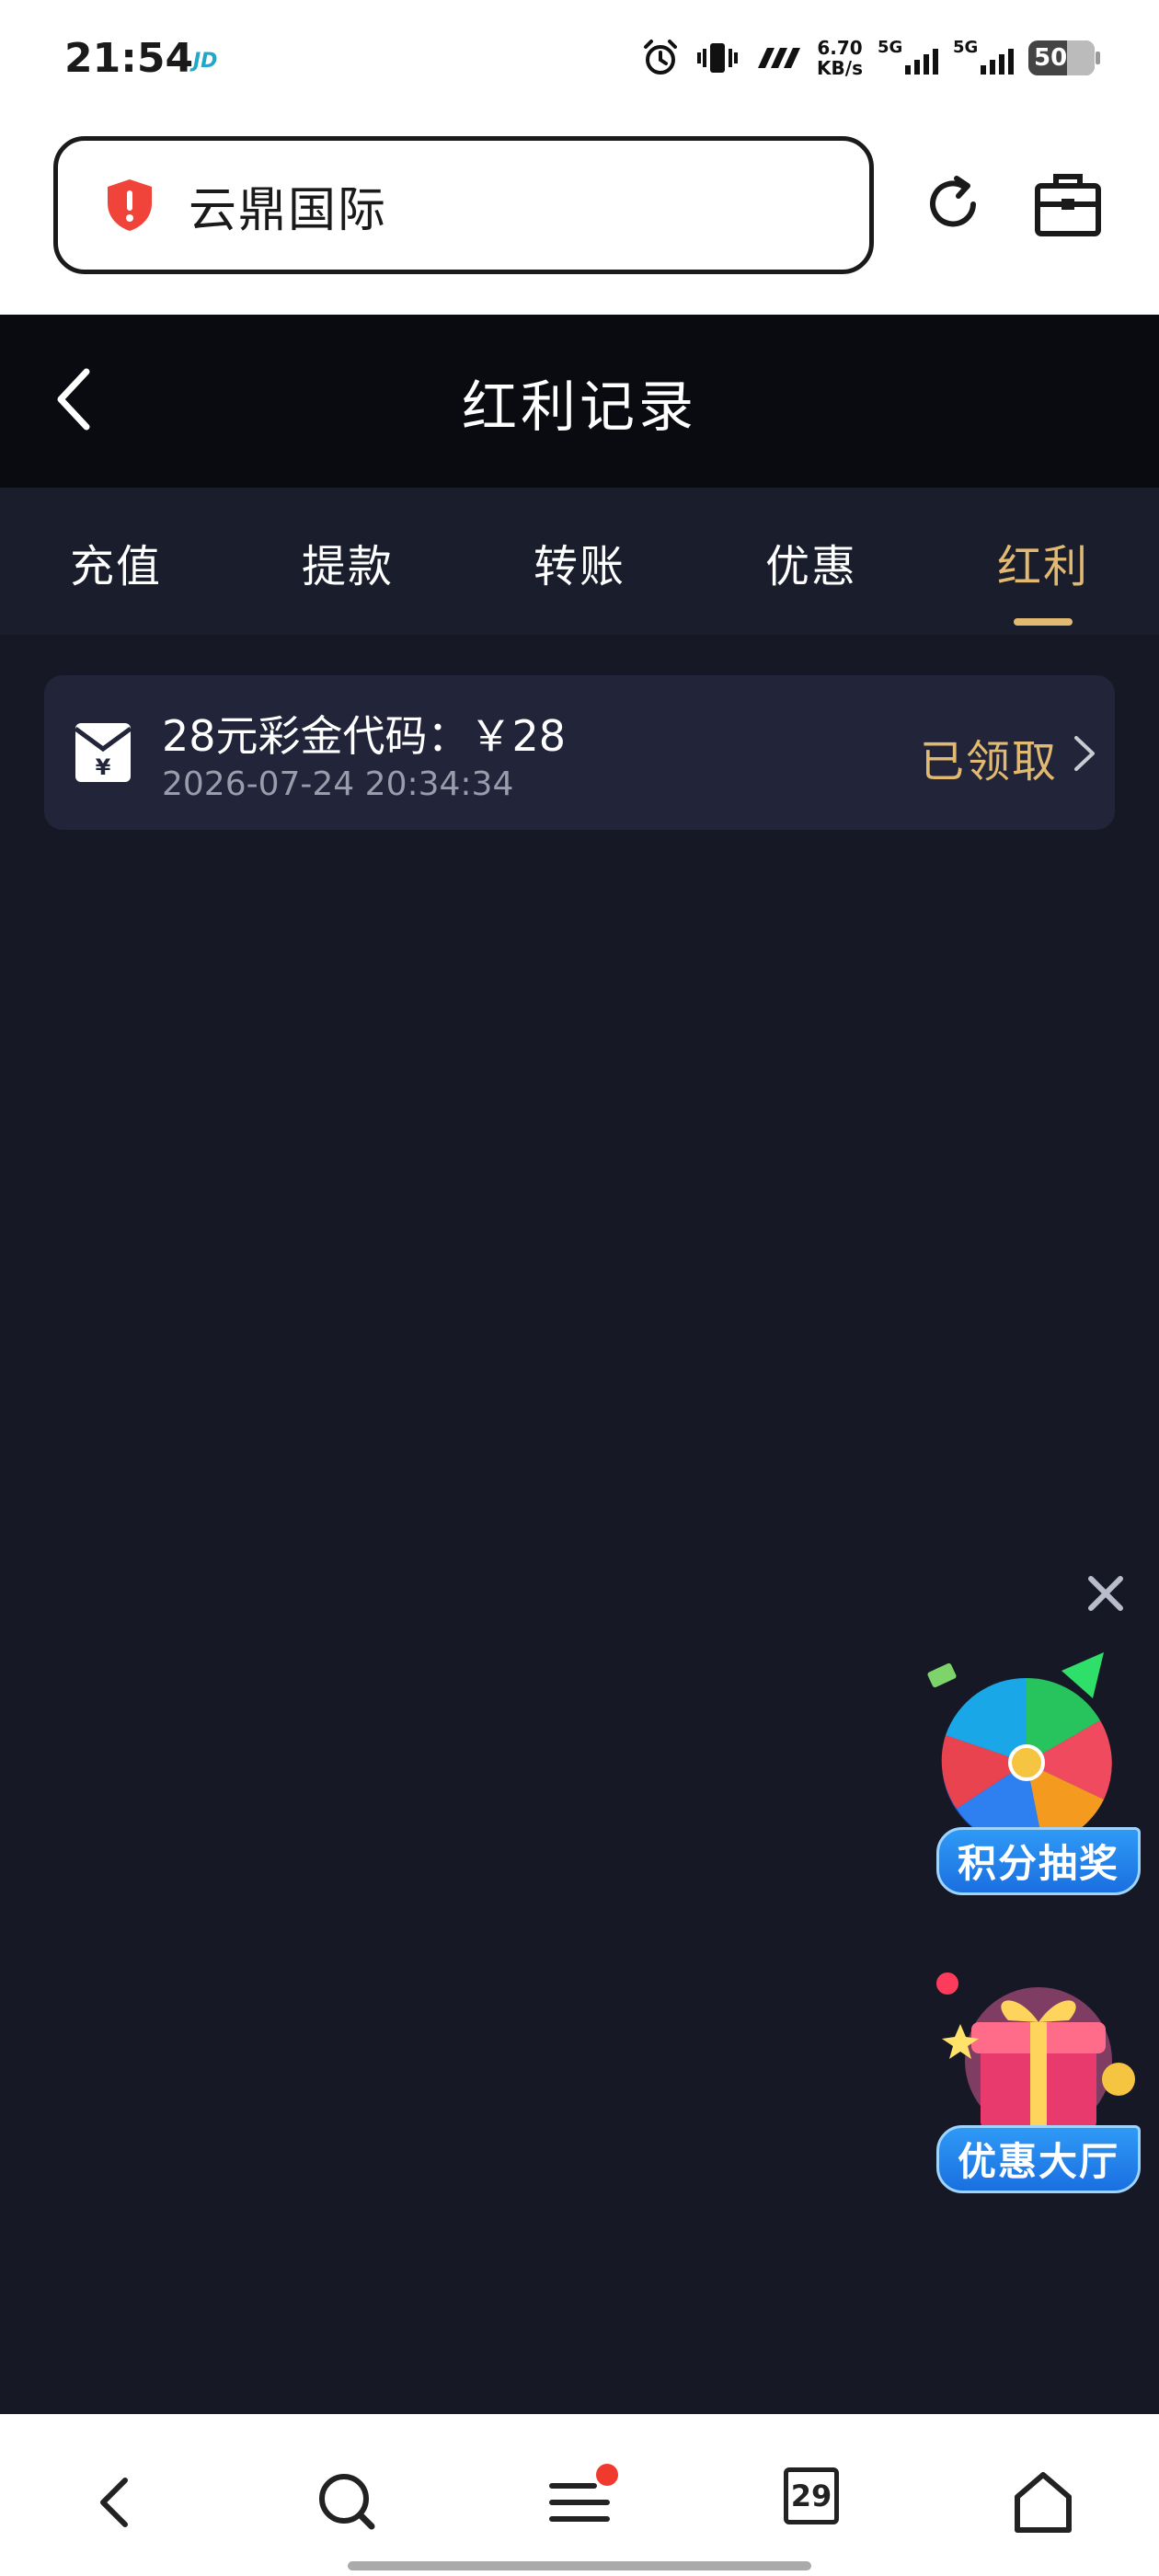 The image size is (1159, 2576). What do you see at coordinates (1019, 1749) in the screenshot?
I see `prize-wheel-icon` at bounding box center [1019, 1749].